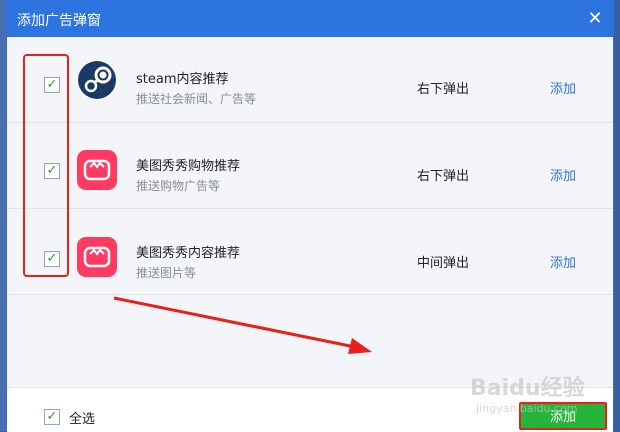  I want to click on watermark-brand: Baidu经验, so click(527, 388).